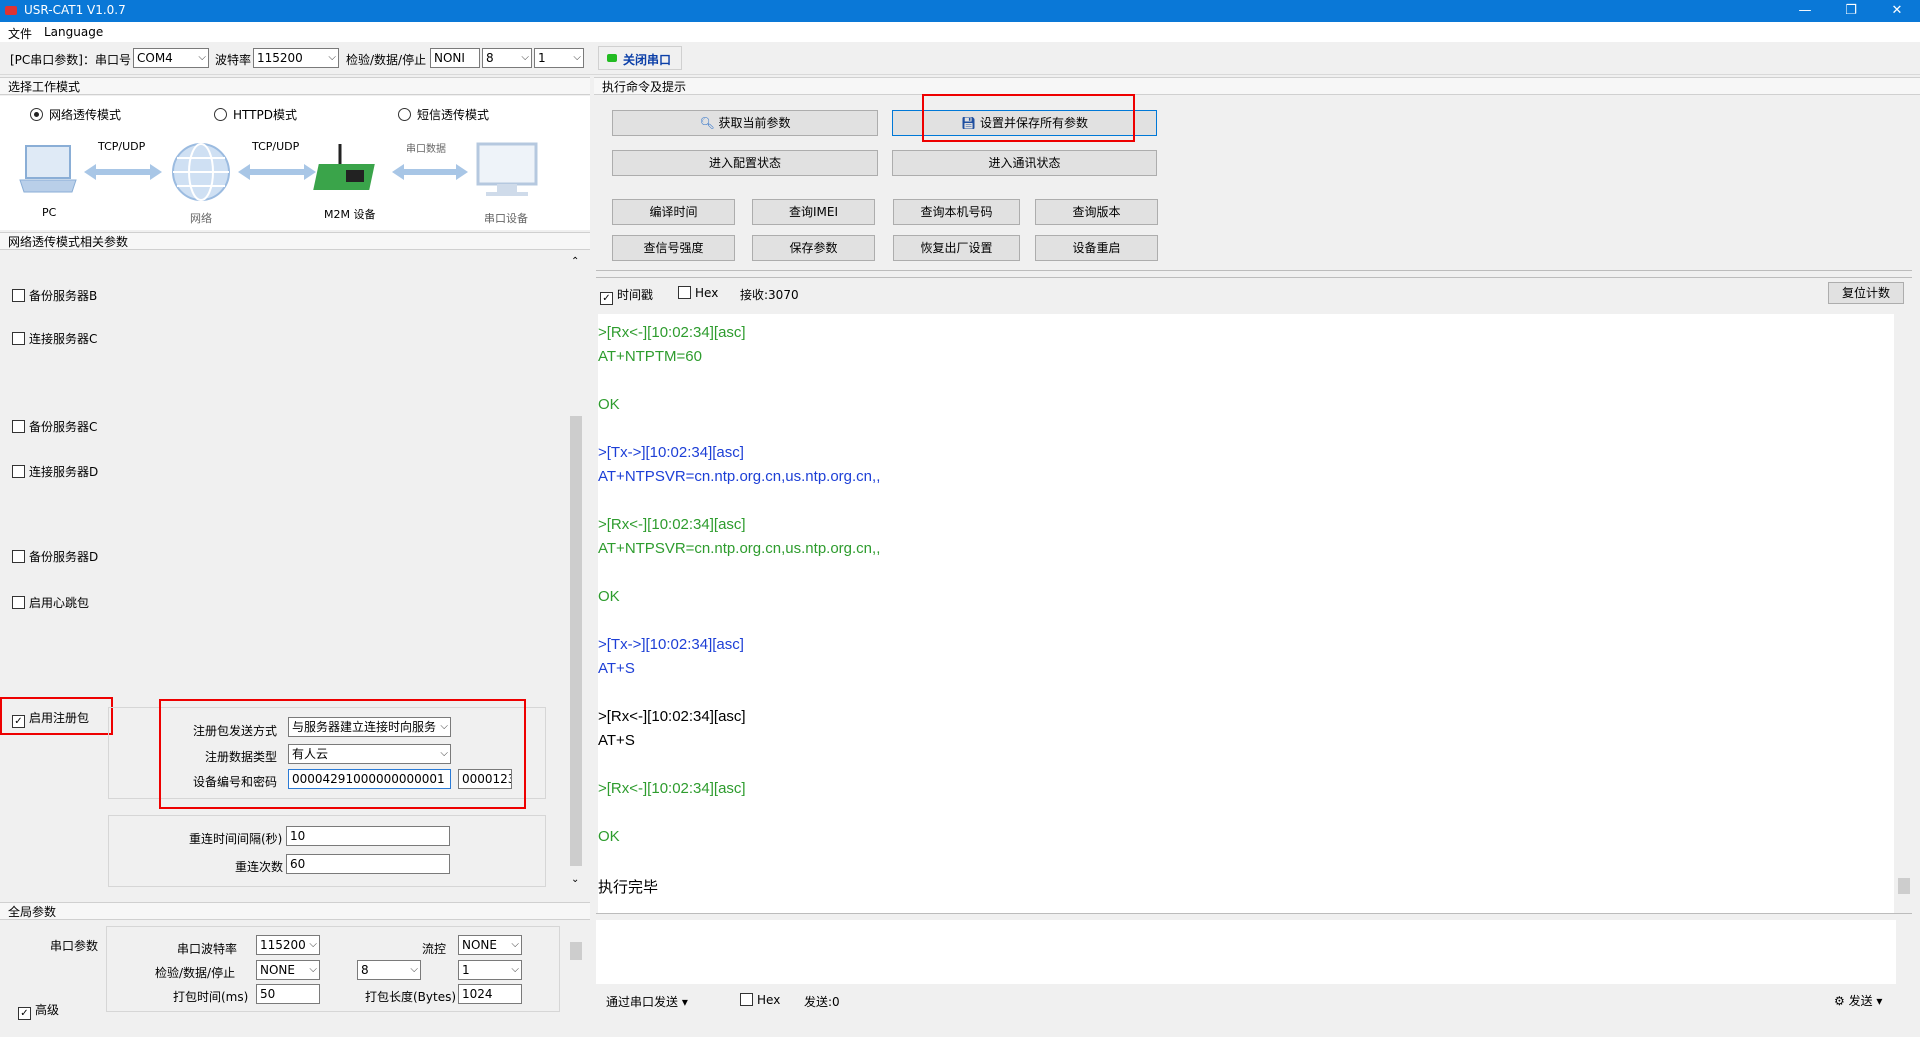 This screenshot has height=1037, width=1920. Describe the element at coordinates (575, 879) in the screenshot. I see `scroll-down-icon: ⌄` at that location.